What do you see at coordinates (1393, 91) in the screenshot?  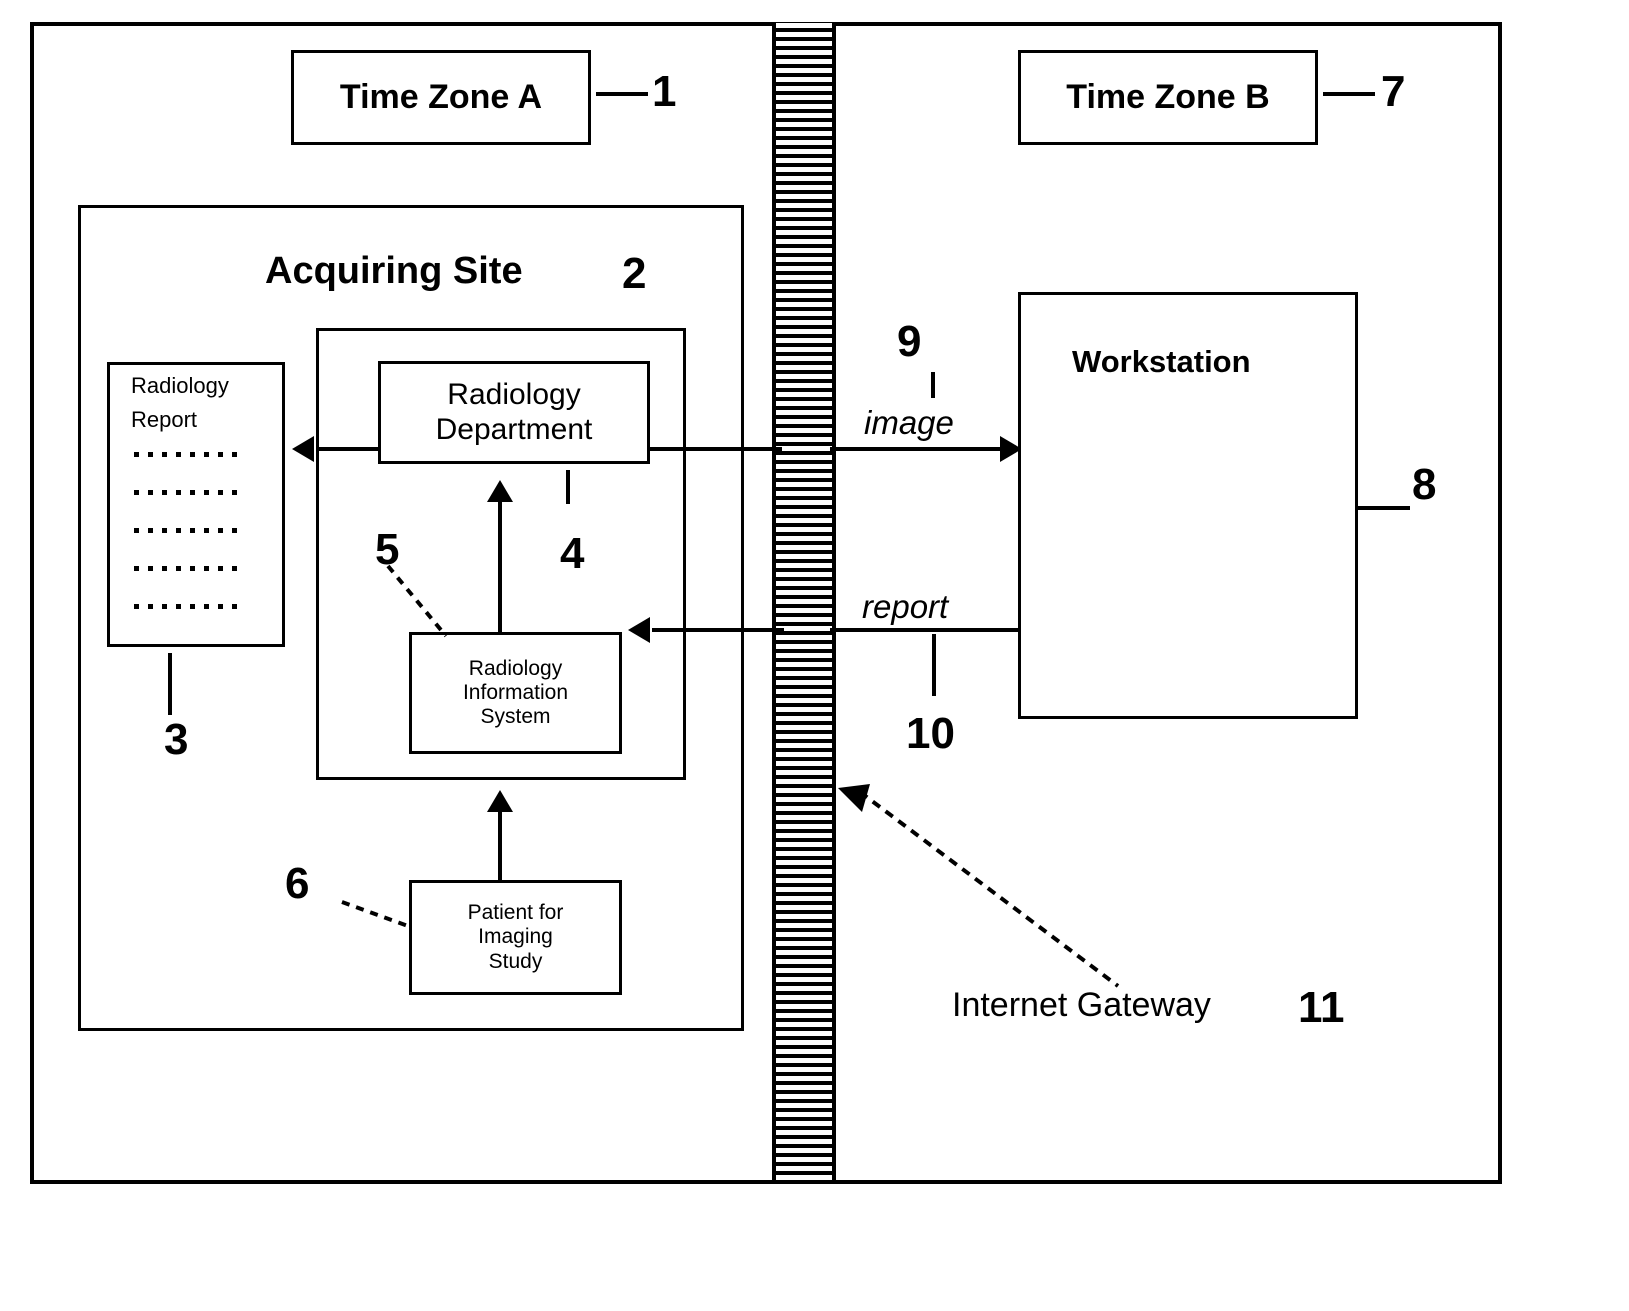 I see `ref-7: 7` at bounding box center [1393, 91].